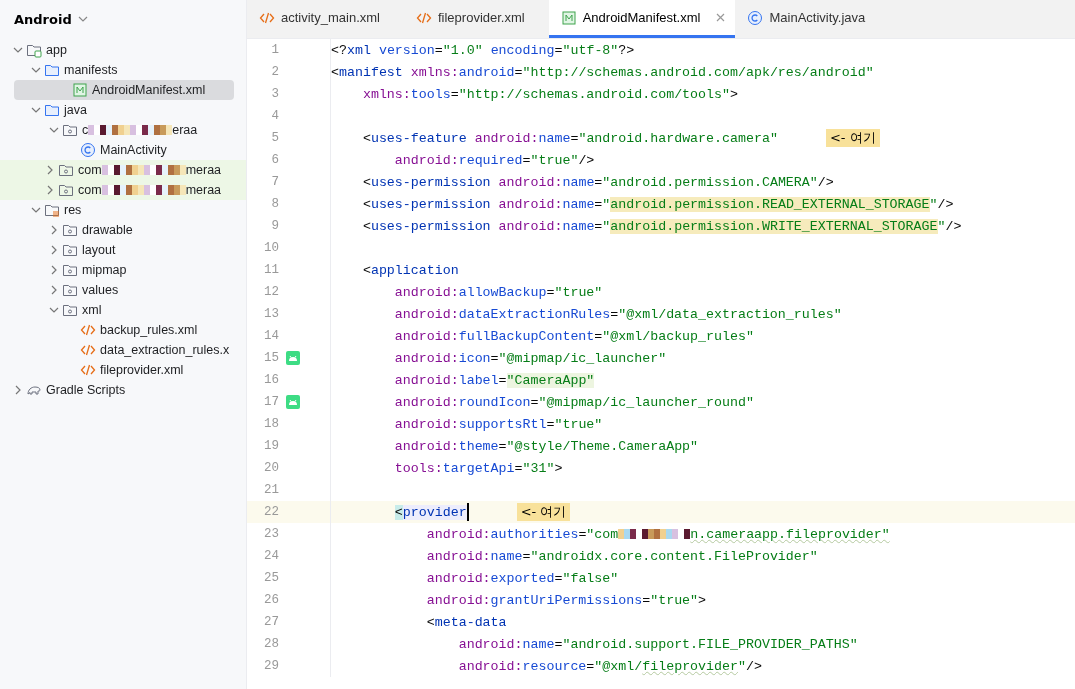  What do you see at coordinates (123, 350) in the screenshot?
I see `tree-item: data_extraction_rules.x` at bounding box center [123, 350].